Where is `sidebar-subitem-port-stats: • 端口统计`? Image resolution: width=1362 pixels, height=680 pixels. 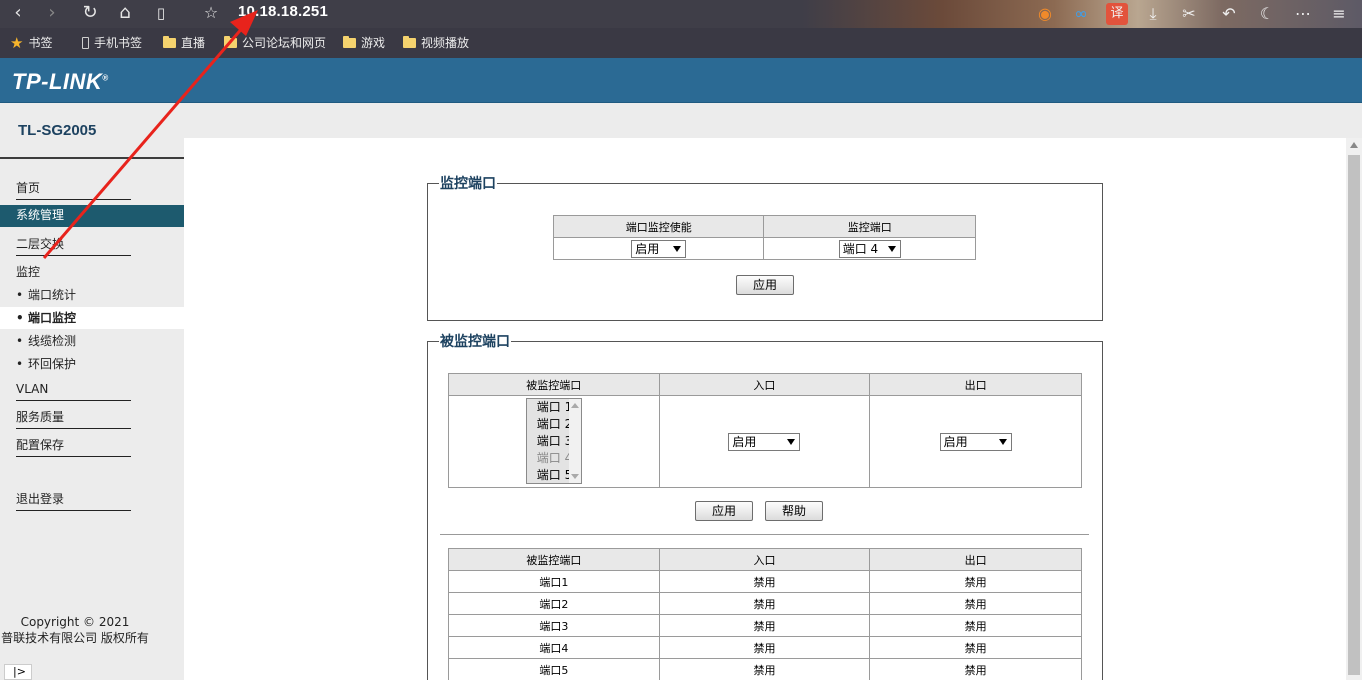 sidebar-subitem-port-stats: • 端口统计 is located at coordinates (92, 295).